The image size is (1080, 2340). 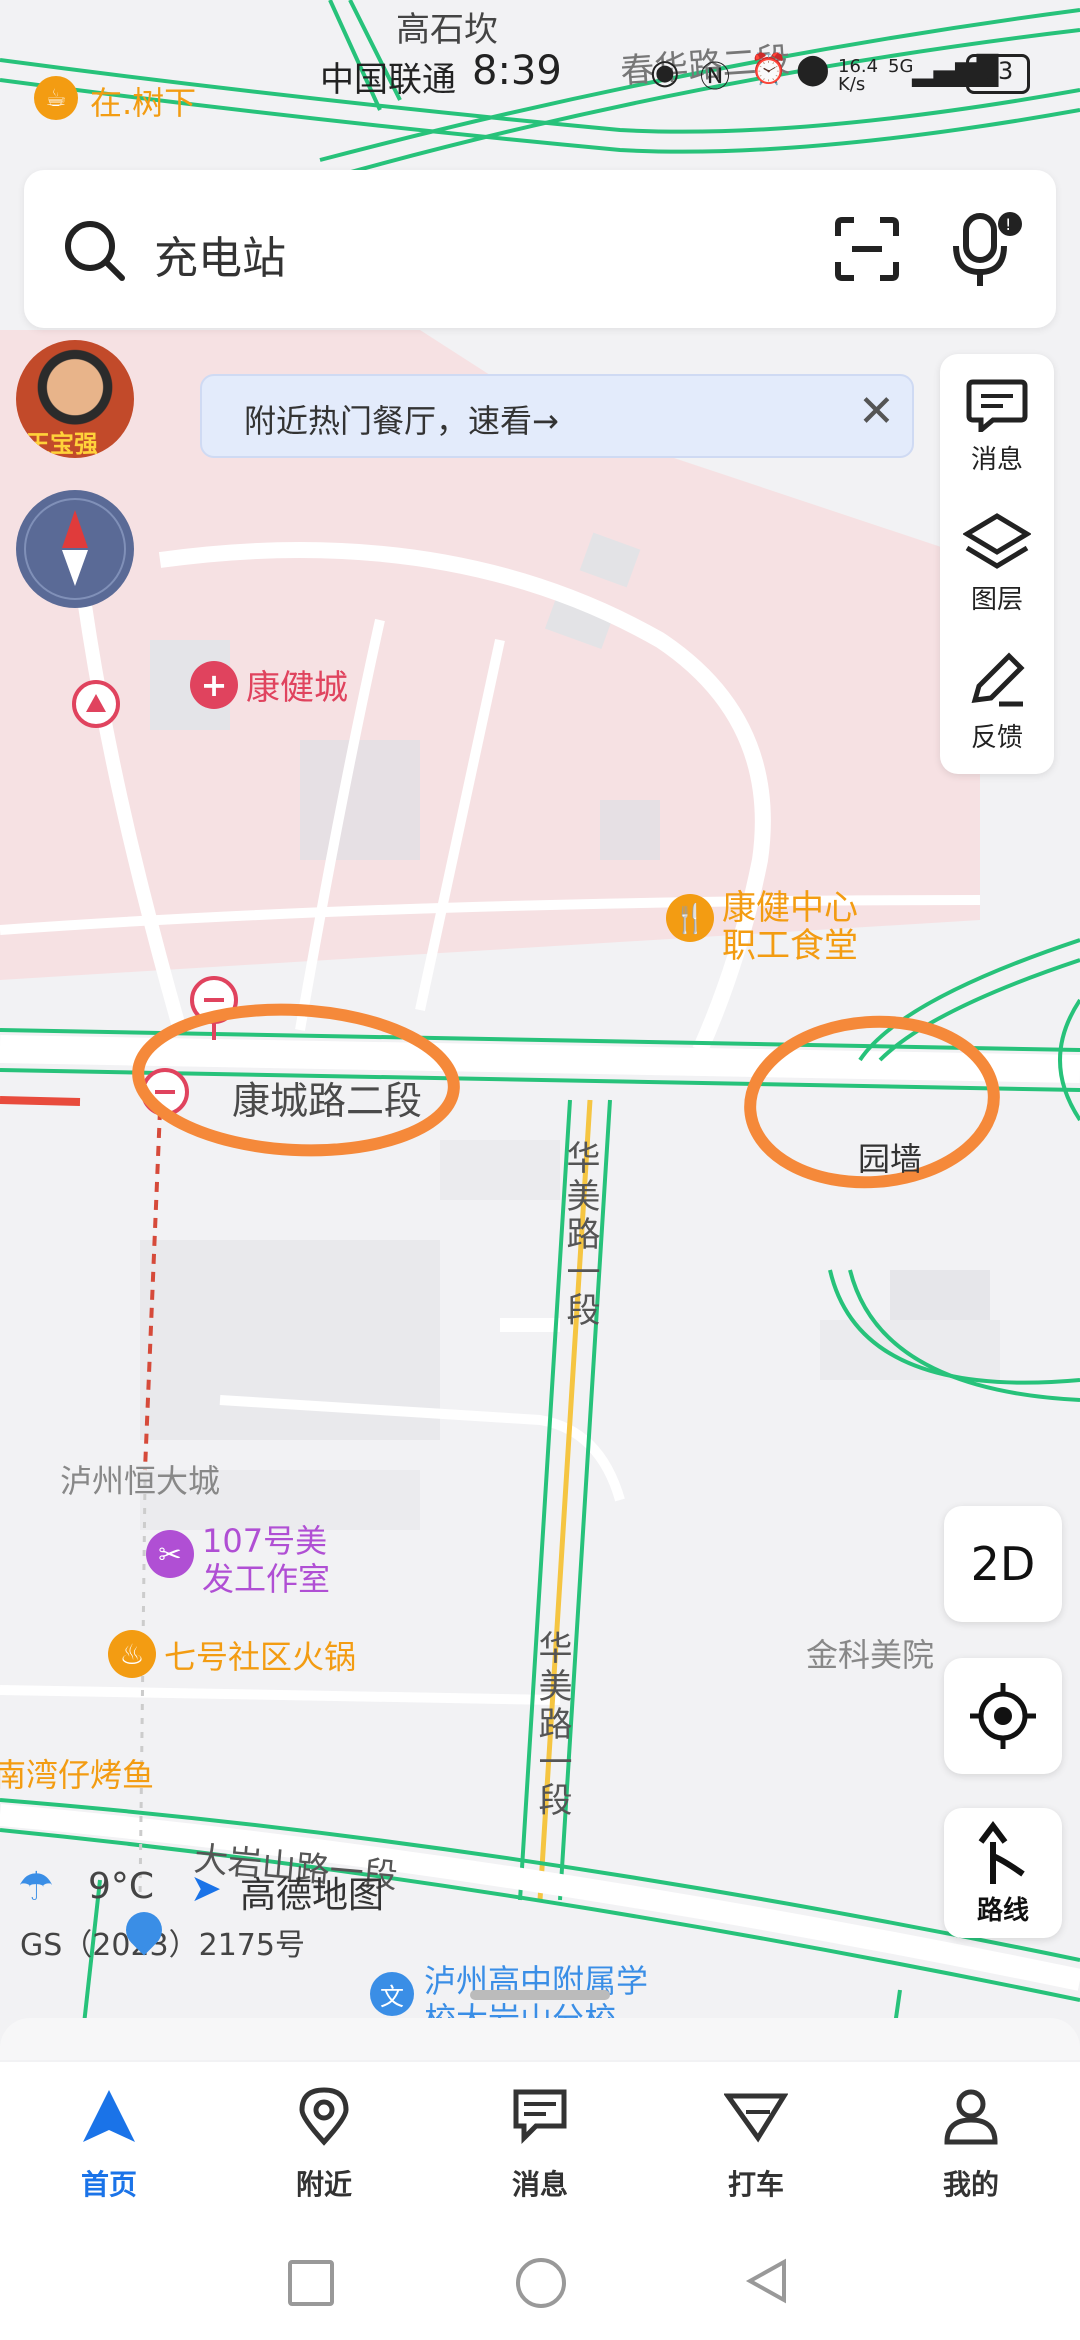 What do you see at coordinates (996, 600) in the screenshot?
I see `side-layers-label: 图层` at bounding box center [996, 600].